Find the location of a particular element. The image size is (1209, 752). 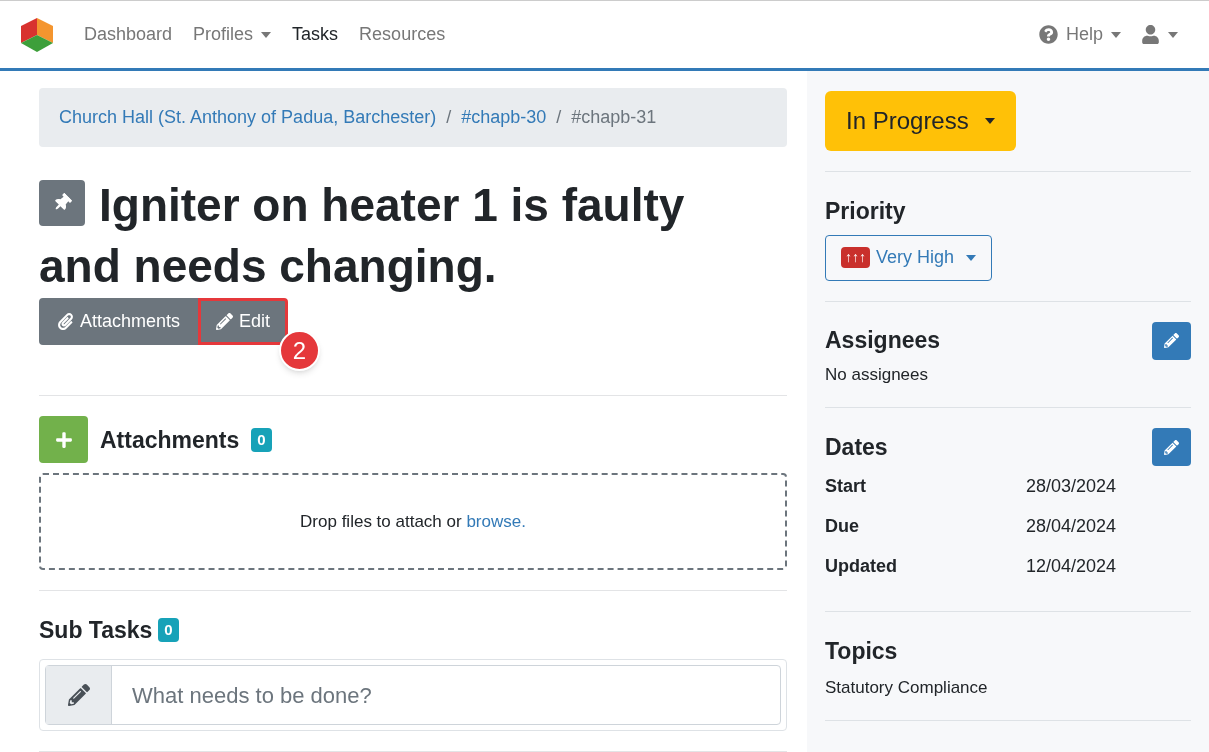

drop-text: Drop files to attach or browse. is located at coordinates (413, 521).